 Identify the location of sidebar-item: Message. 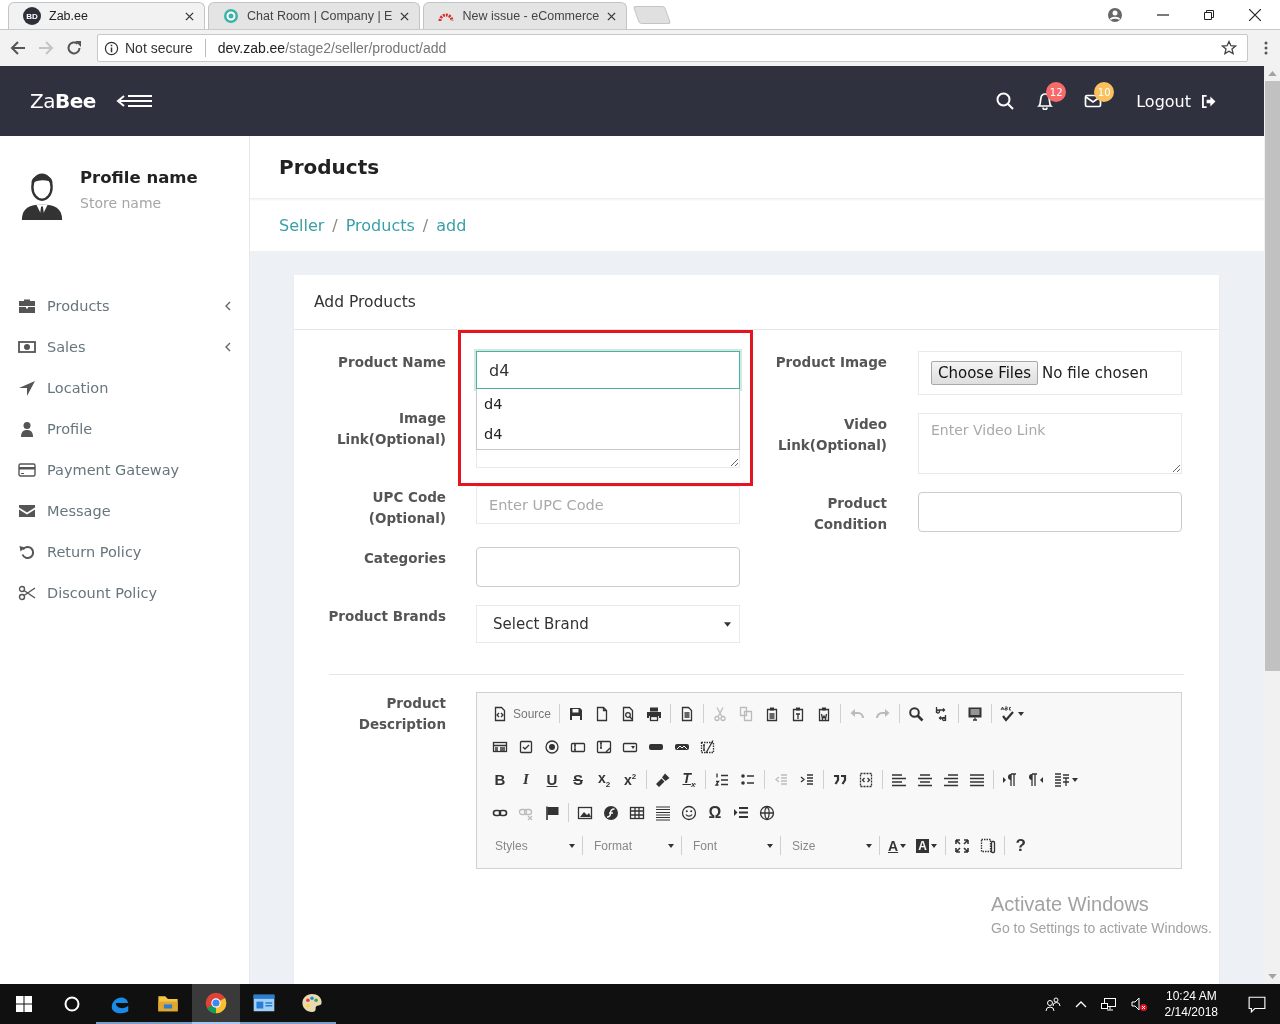
(124, 510).